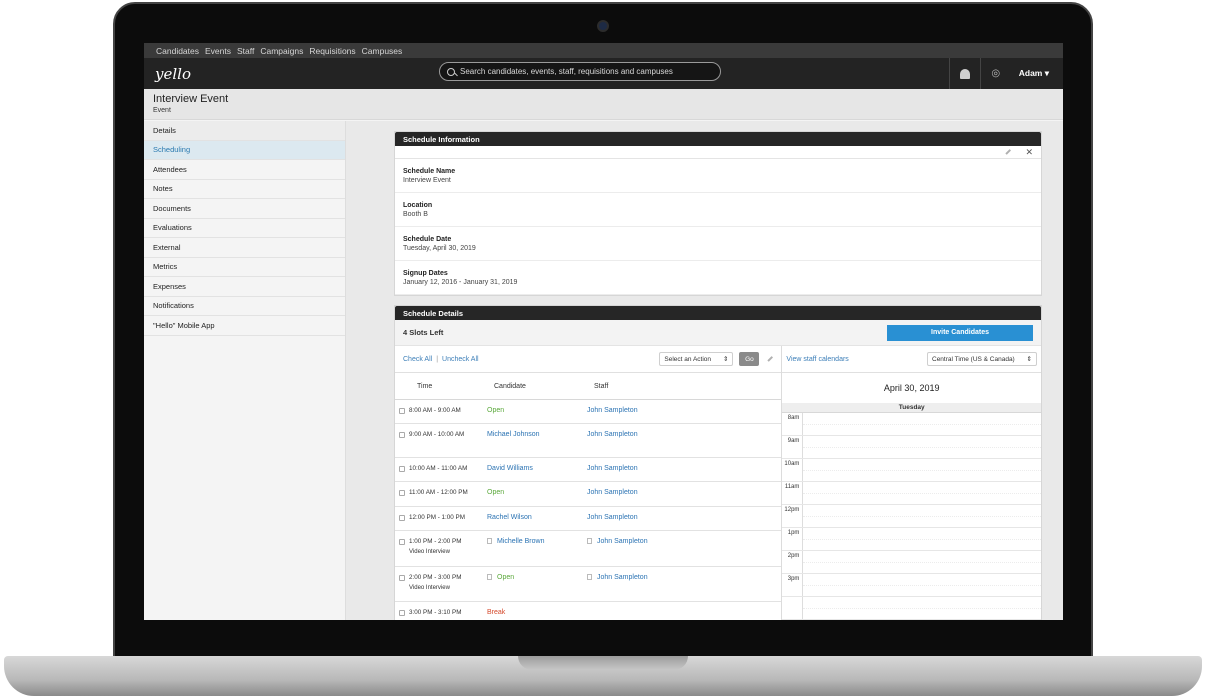 Image resolution: width=1206 pixels, height=700 pixels. I want to click on search-icon, so click(451, 71).